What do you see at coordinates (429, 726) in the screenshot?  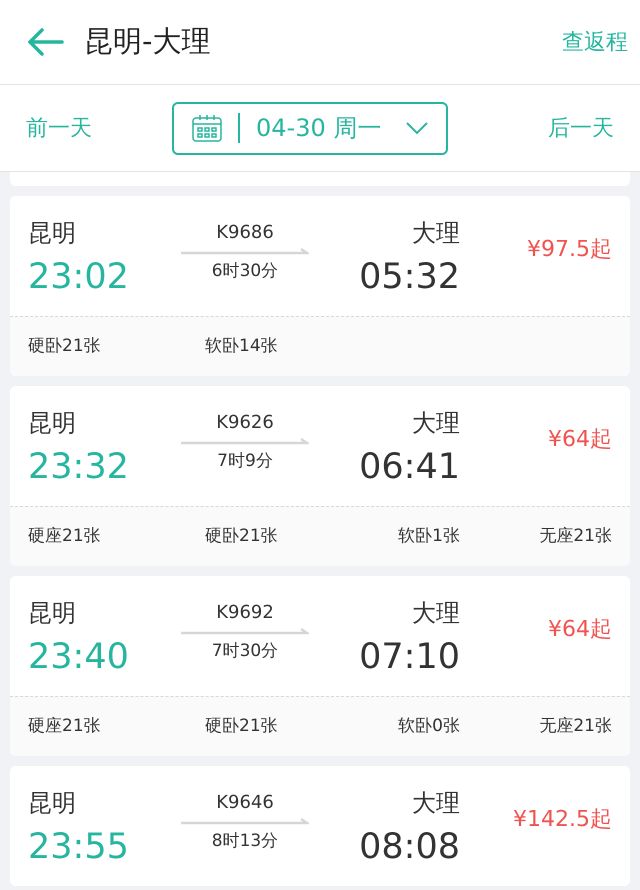 I see `seat-availability: 软卧0张` at bounding box center [429, 726].